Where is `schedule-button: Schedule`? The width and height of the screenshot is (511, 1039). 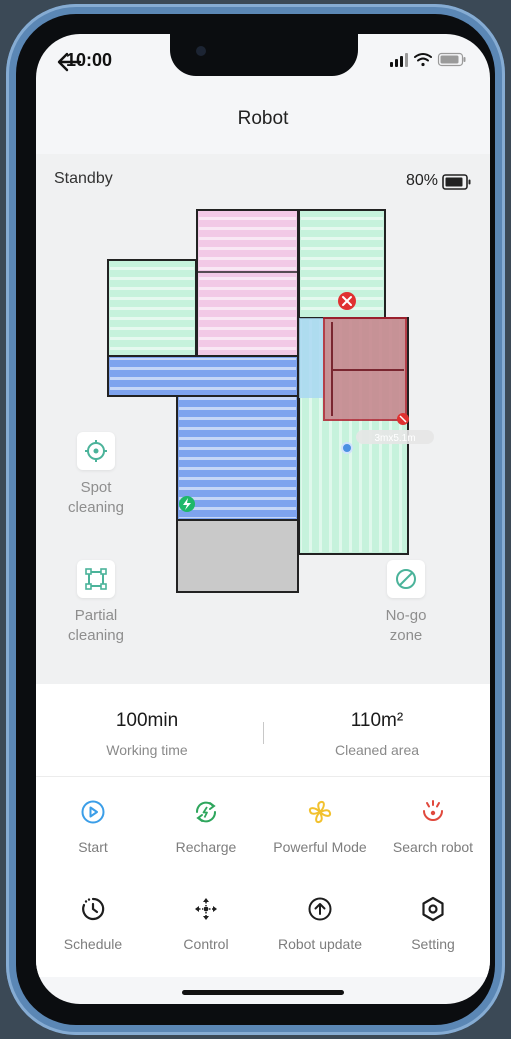
schedule-button: Schedule is located at coordinates (93, 923).